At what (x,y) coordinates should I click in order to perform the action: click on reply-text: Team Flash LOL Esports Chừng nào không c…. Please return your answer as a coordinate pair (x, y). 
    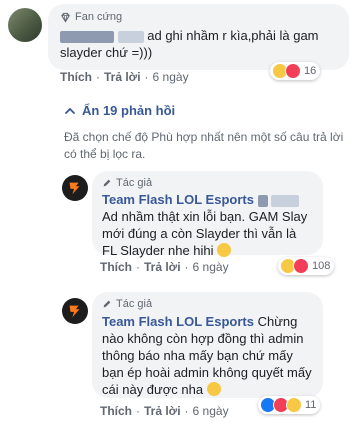
    Looking at the image, I should click on (207, 355).